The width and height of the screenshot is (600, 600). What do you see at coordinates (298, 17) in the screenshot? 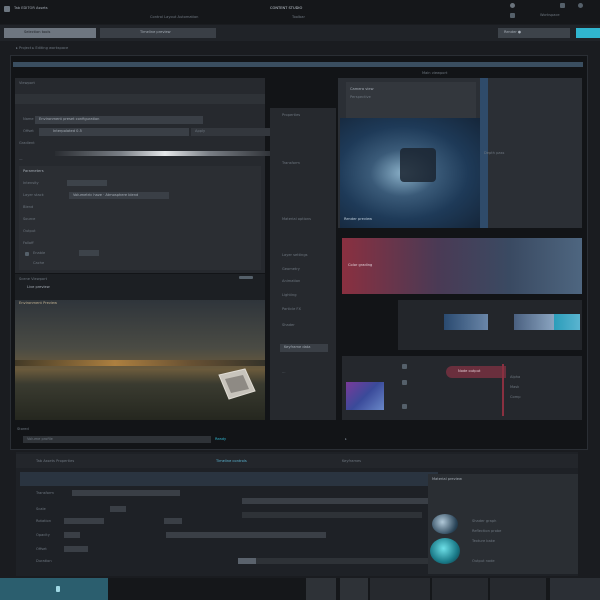
I see `nav-item-2: Toolbar` at bounding box center [298, 17].